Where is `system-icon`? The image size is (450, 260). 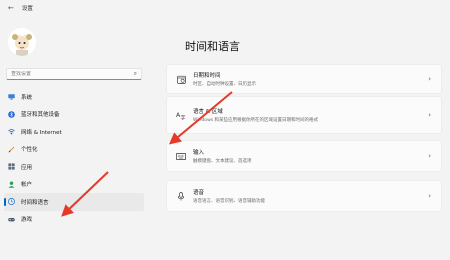
system-icon is located at coordinates (11, 96).